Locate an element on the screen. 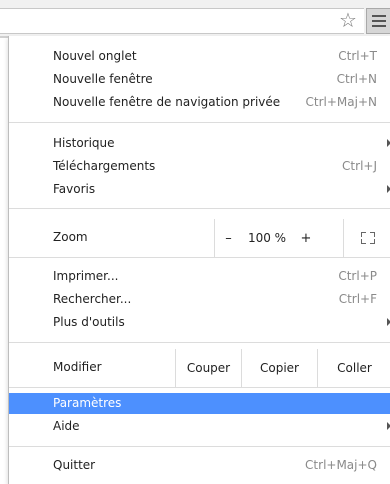 The height and width of the screenshot is (484, 390). star-icon: ☆ is located at coordinates (348, 20).